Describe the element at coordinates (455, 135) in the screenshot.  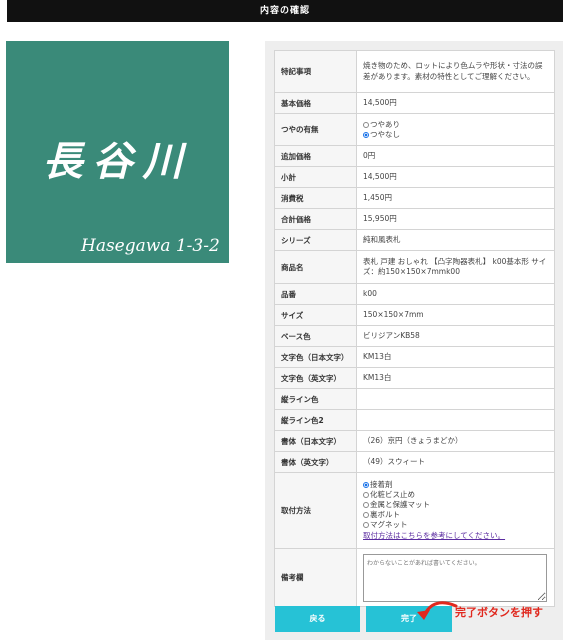
I see `radio-gloss-no: つやなし` at that location.